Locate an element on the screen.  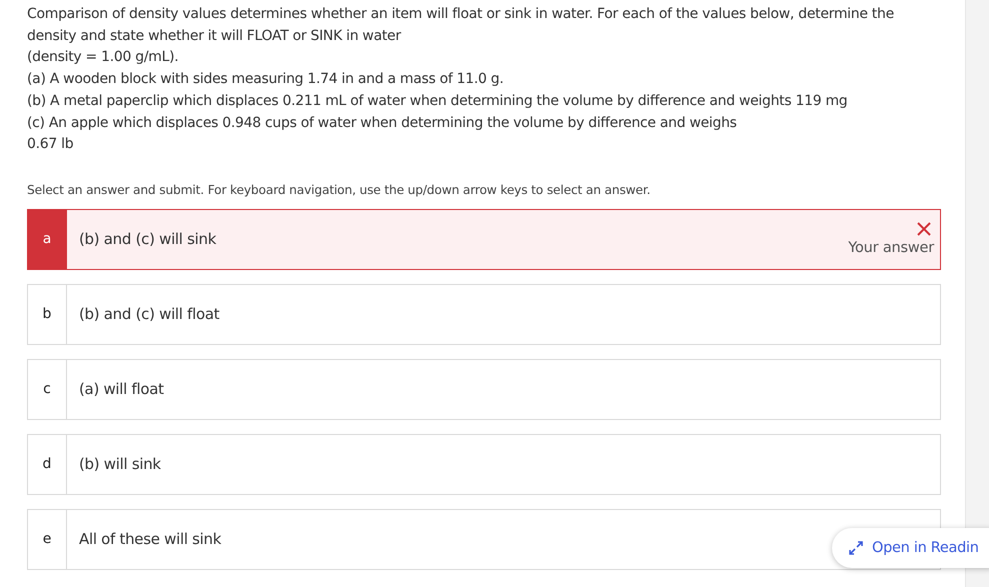
your-answer-label: Your answer is located at coordinates (891, 248).